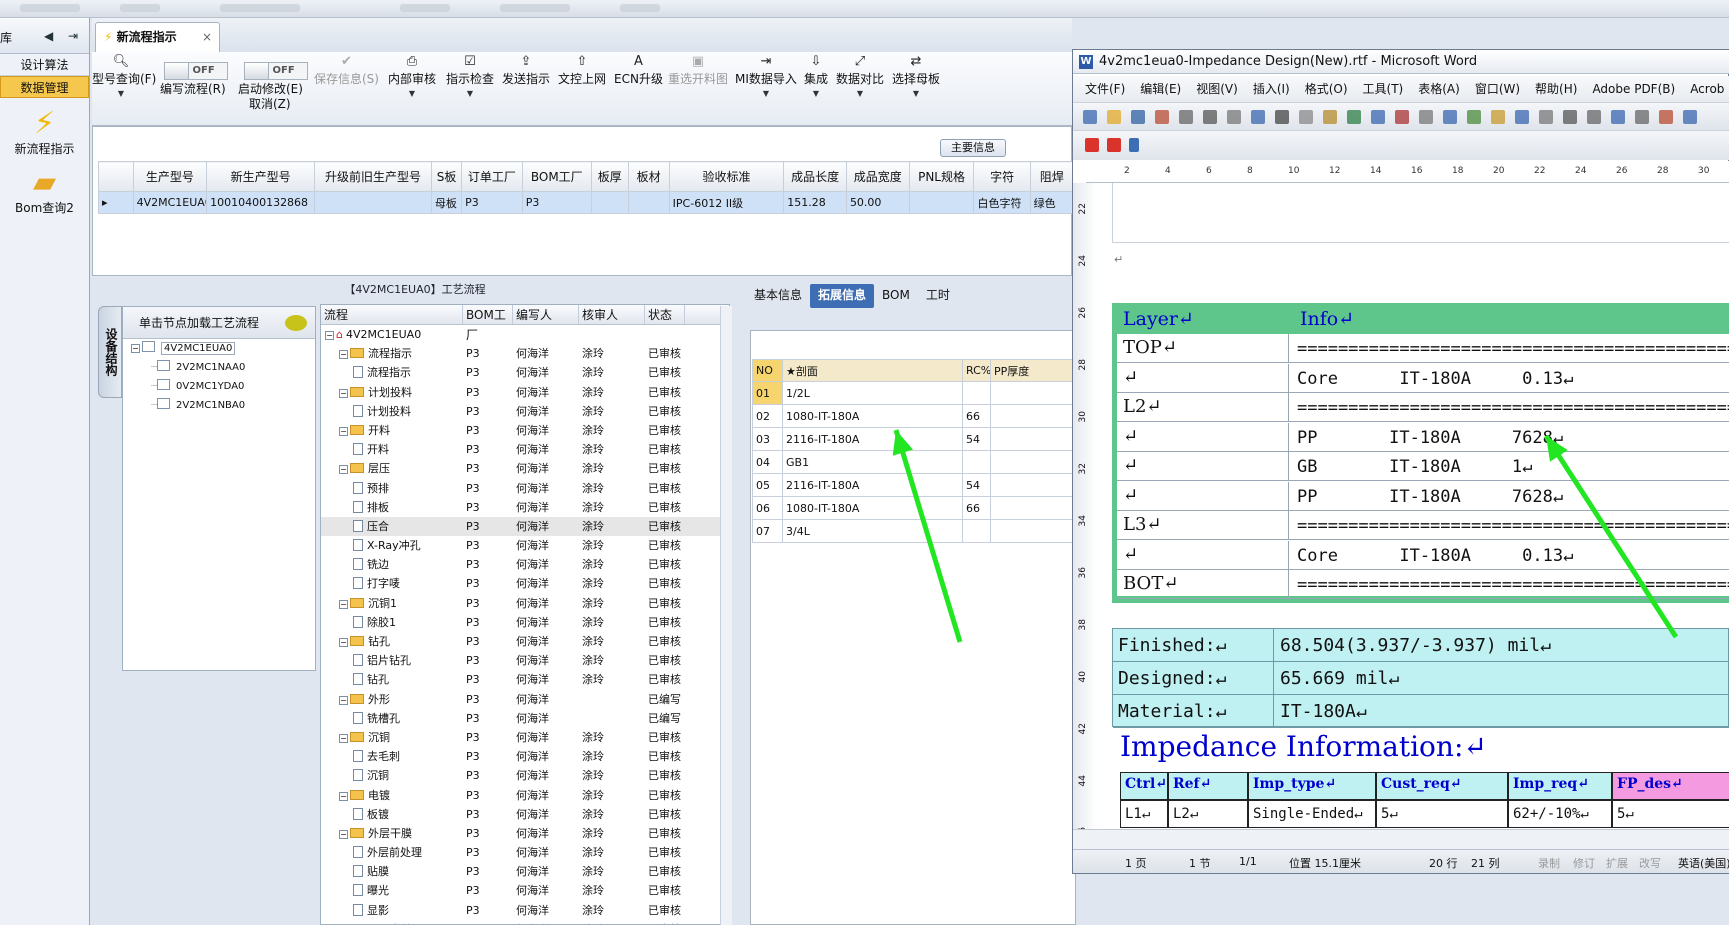 This screenshot has width=1729, height=925. I want to click on annotation-arrow-group, so click(1285, 536).